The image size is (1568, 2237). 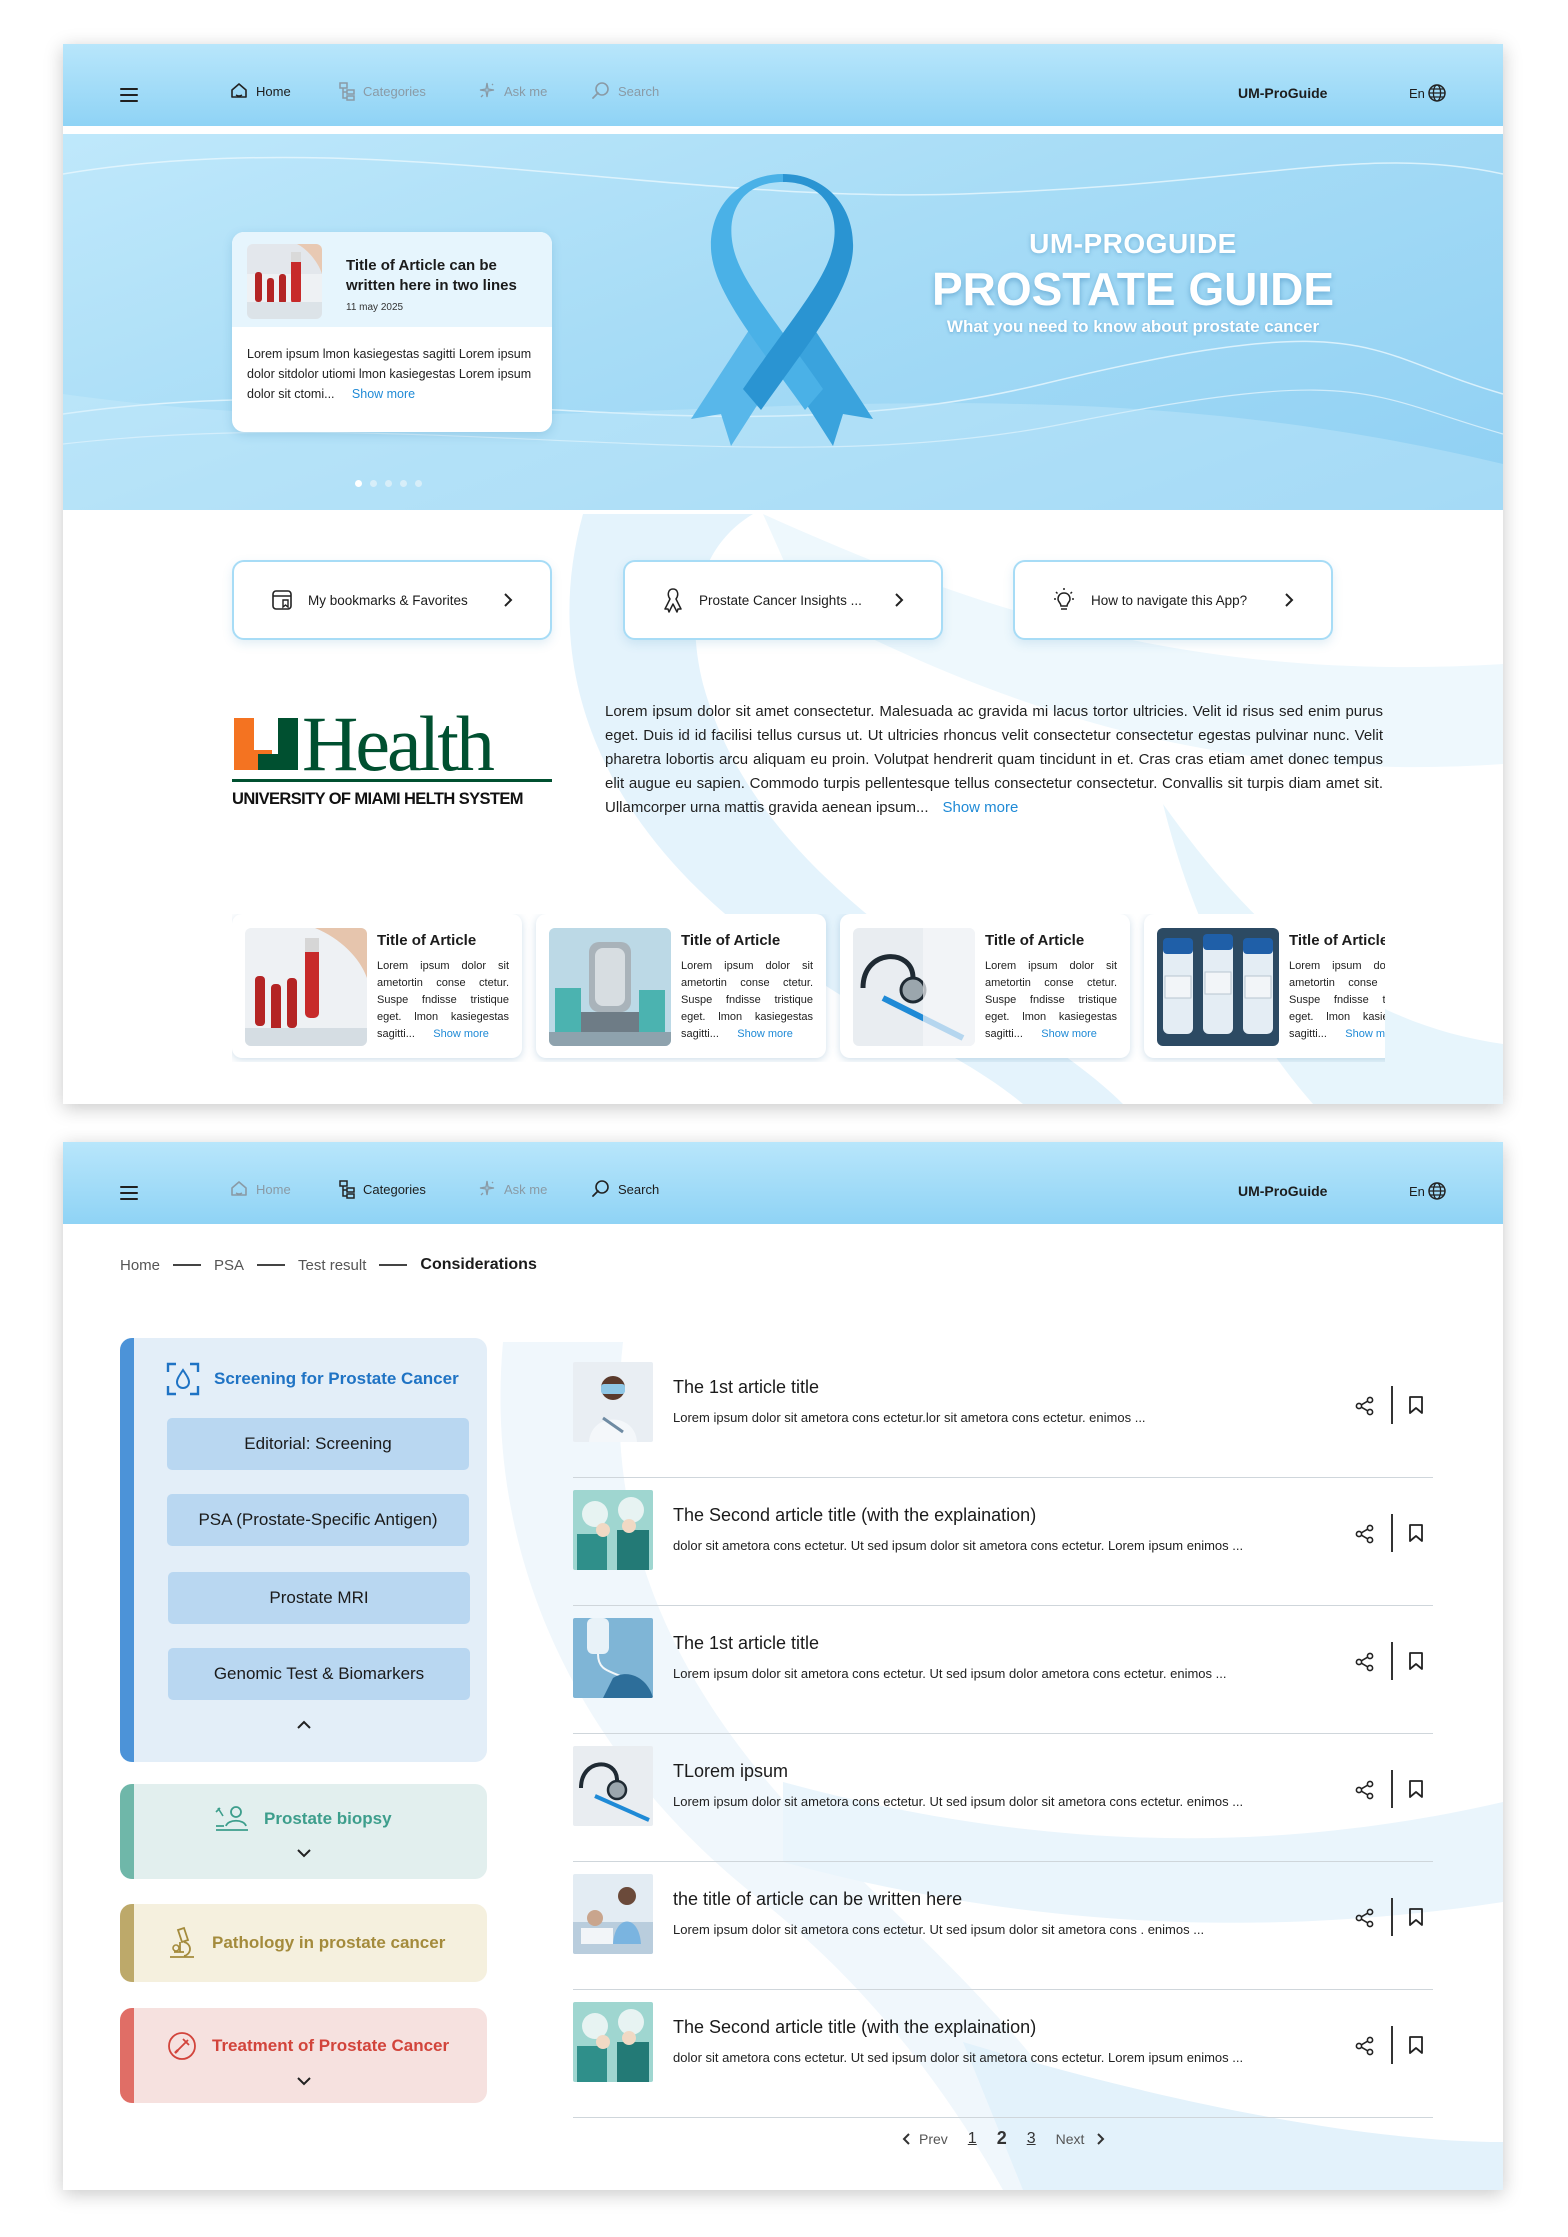 I want to click on awareness-ribbon-icon, so click(x=782, y=310).